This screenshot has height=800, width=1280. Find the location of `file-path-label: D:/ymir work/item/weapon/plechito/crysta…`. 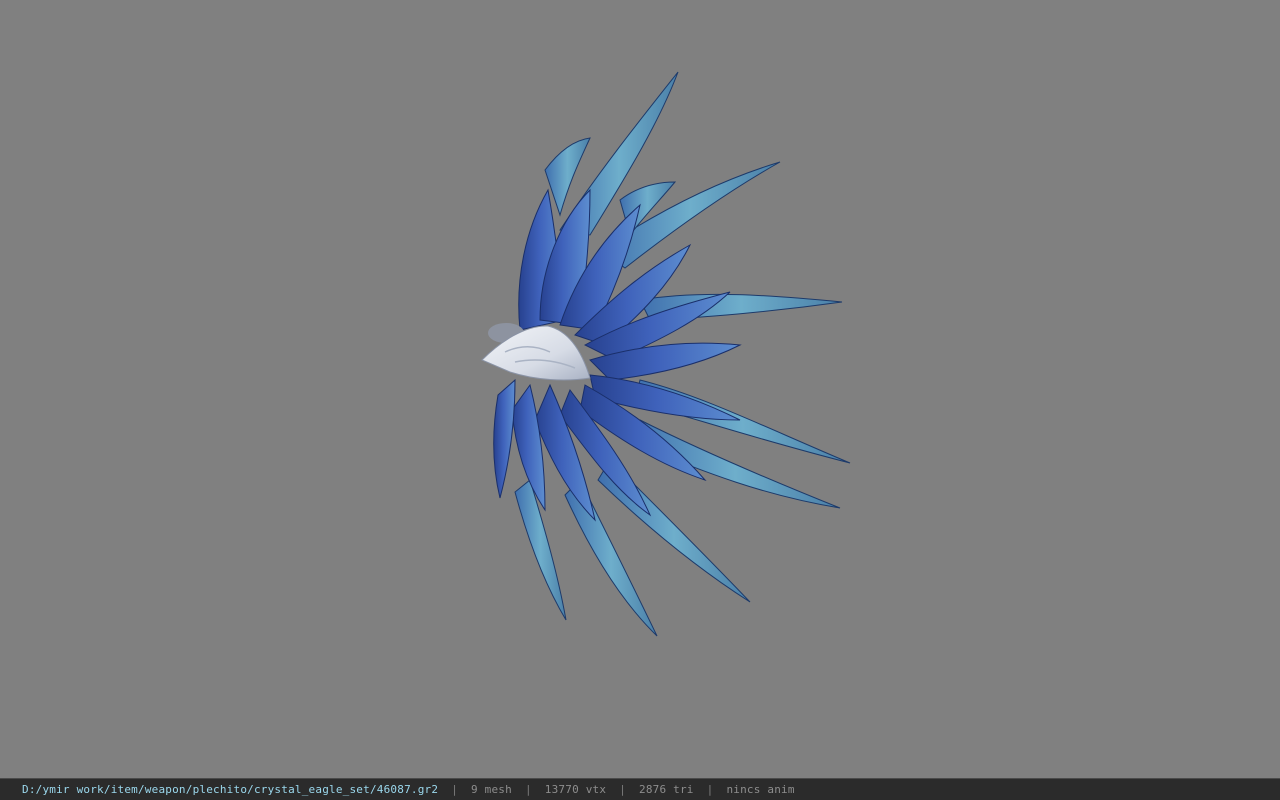

file-path-label: D:/ymir work/item/weapon/plechito/crysta… is located at coordinates (230, 789).